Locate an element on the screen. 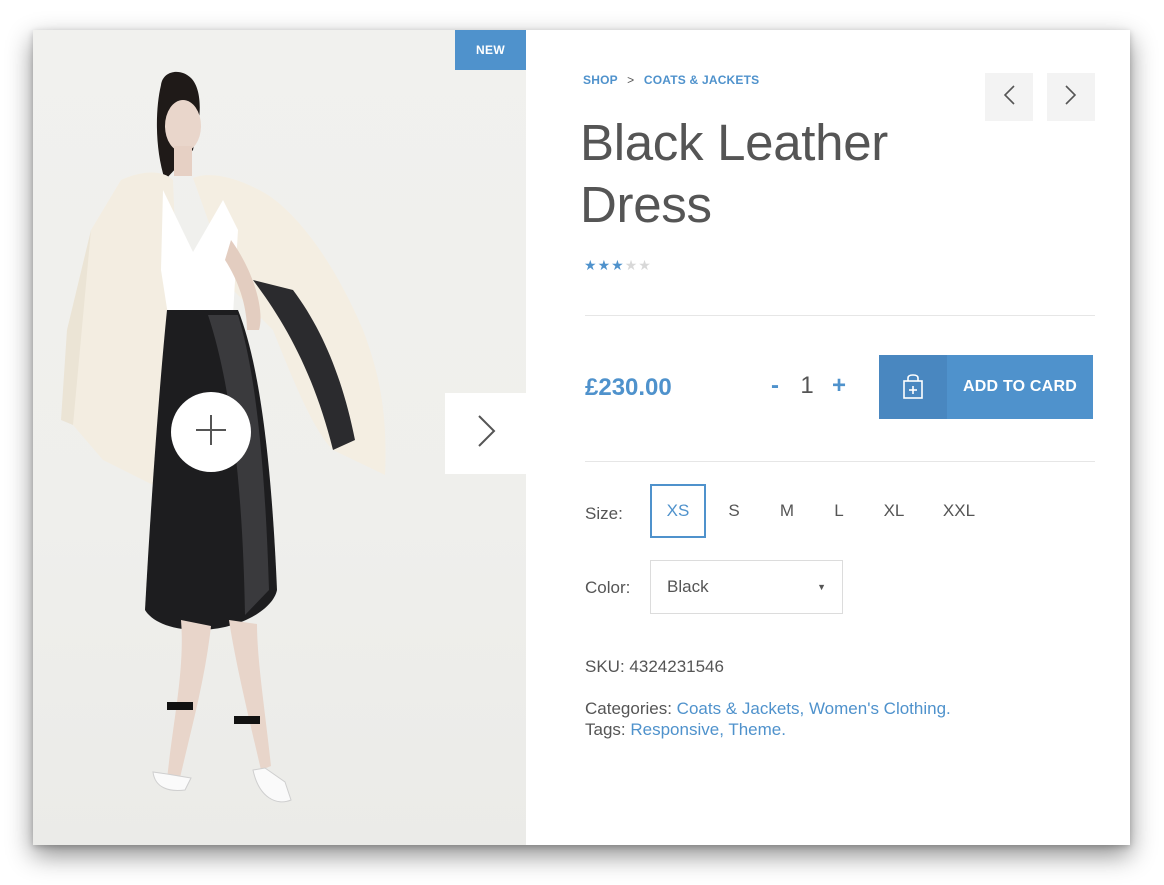 The width and height of the screenshot is (1164, 885). next-image-button is located at coordinates (485, 433).